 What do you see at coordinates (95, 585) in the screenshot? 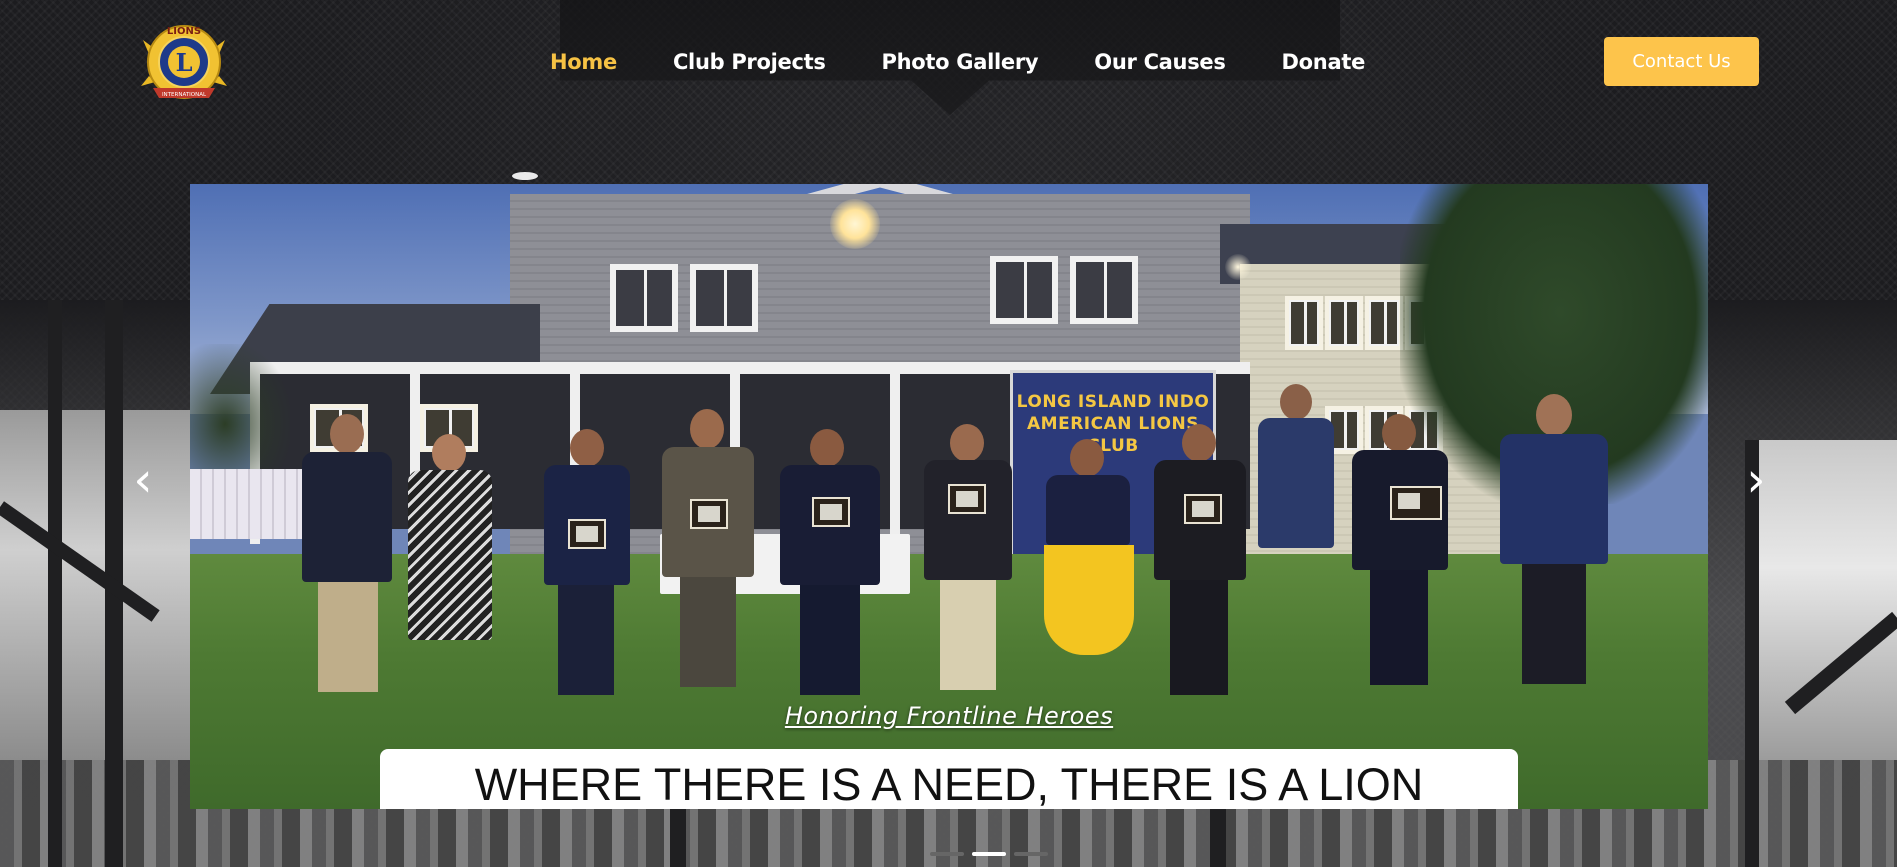
I see `background-sky-left` at bounding box center [95, 585].